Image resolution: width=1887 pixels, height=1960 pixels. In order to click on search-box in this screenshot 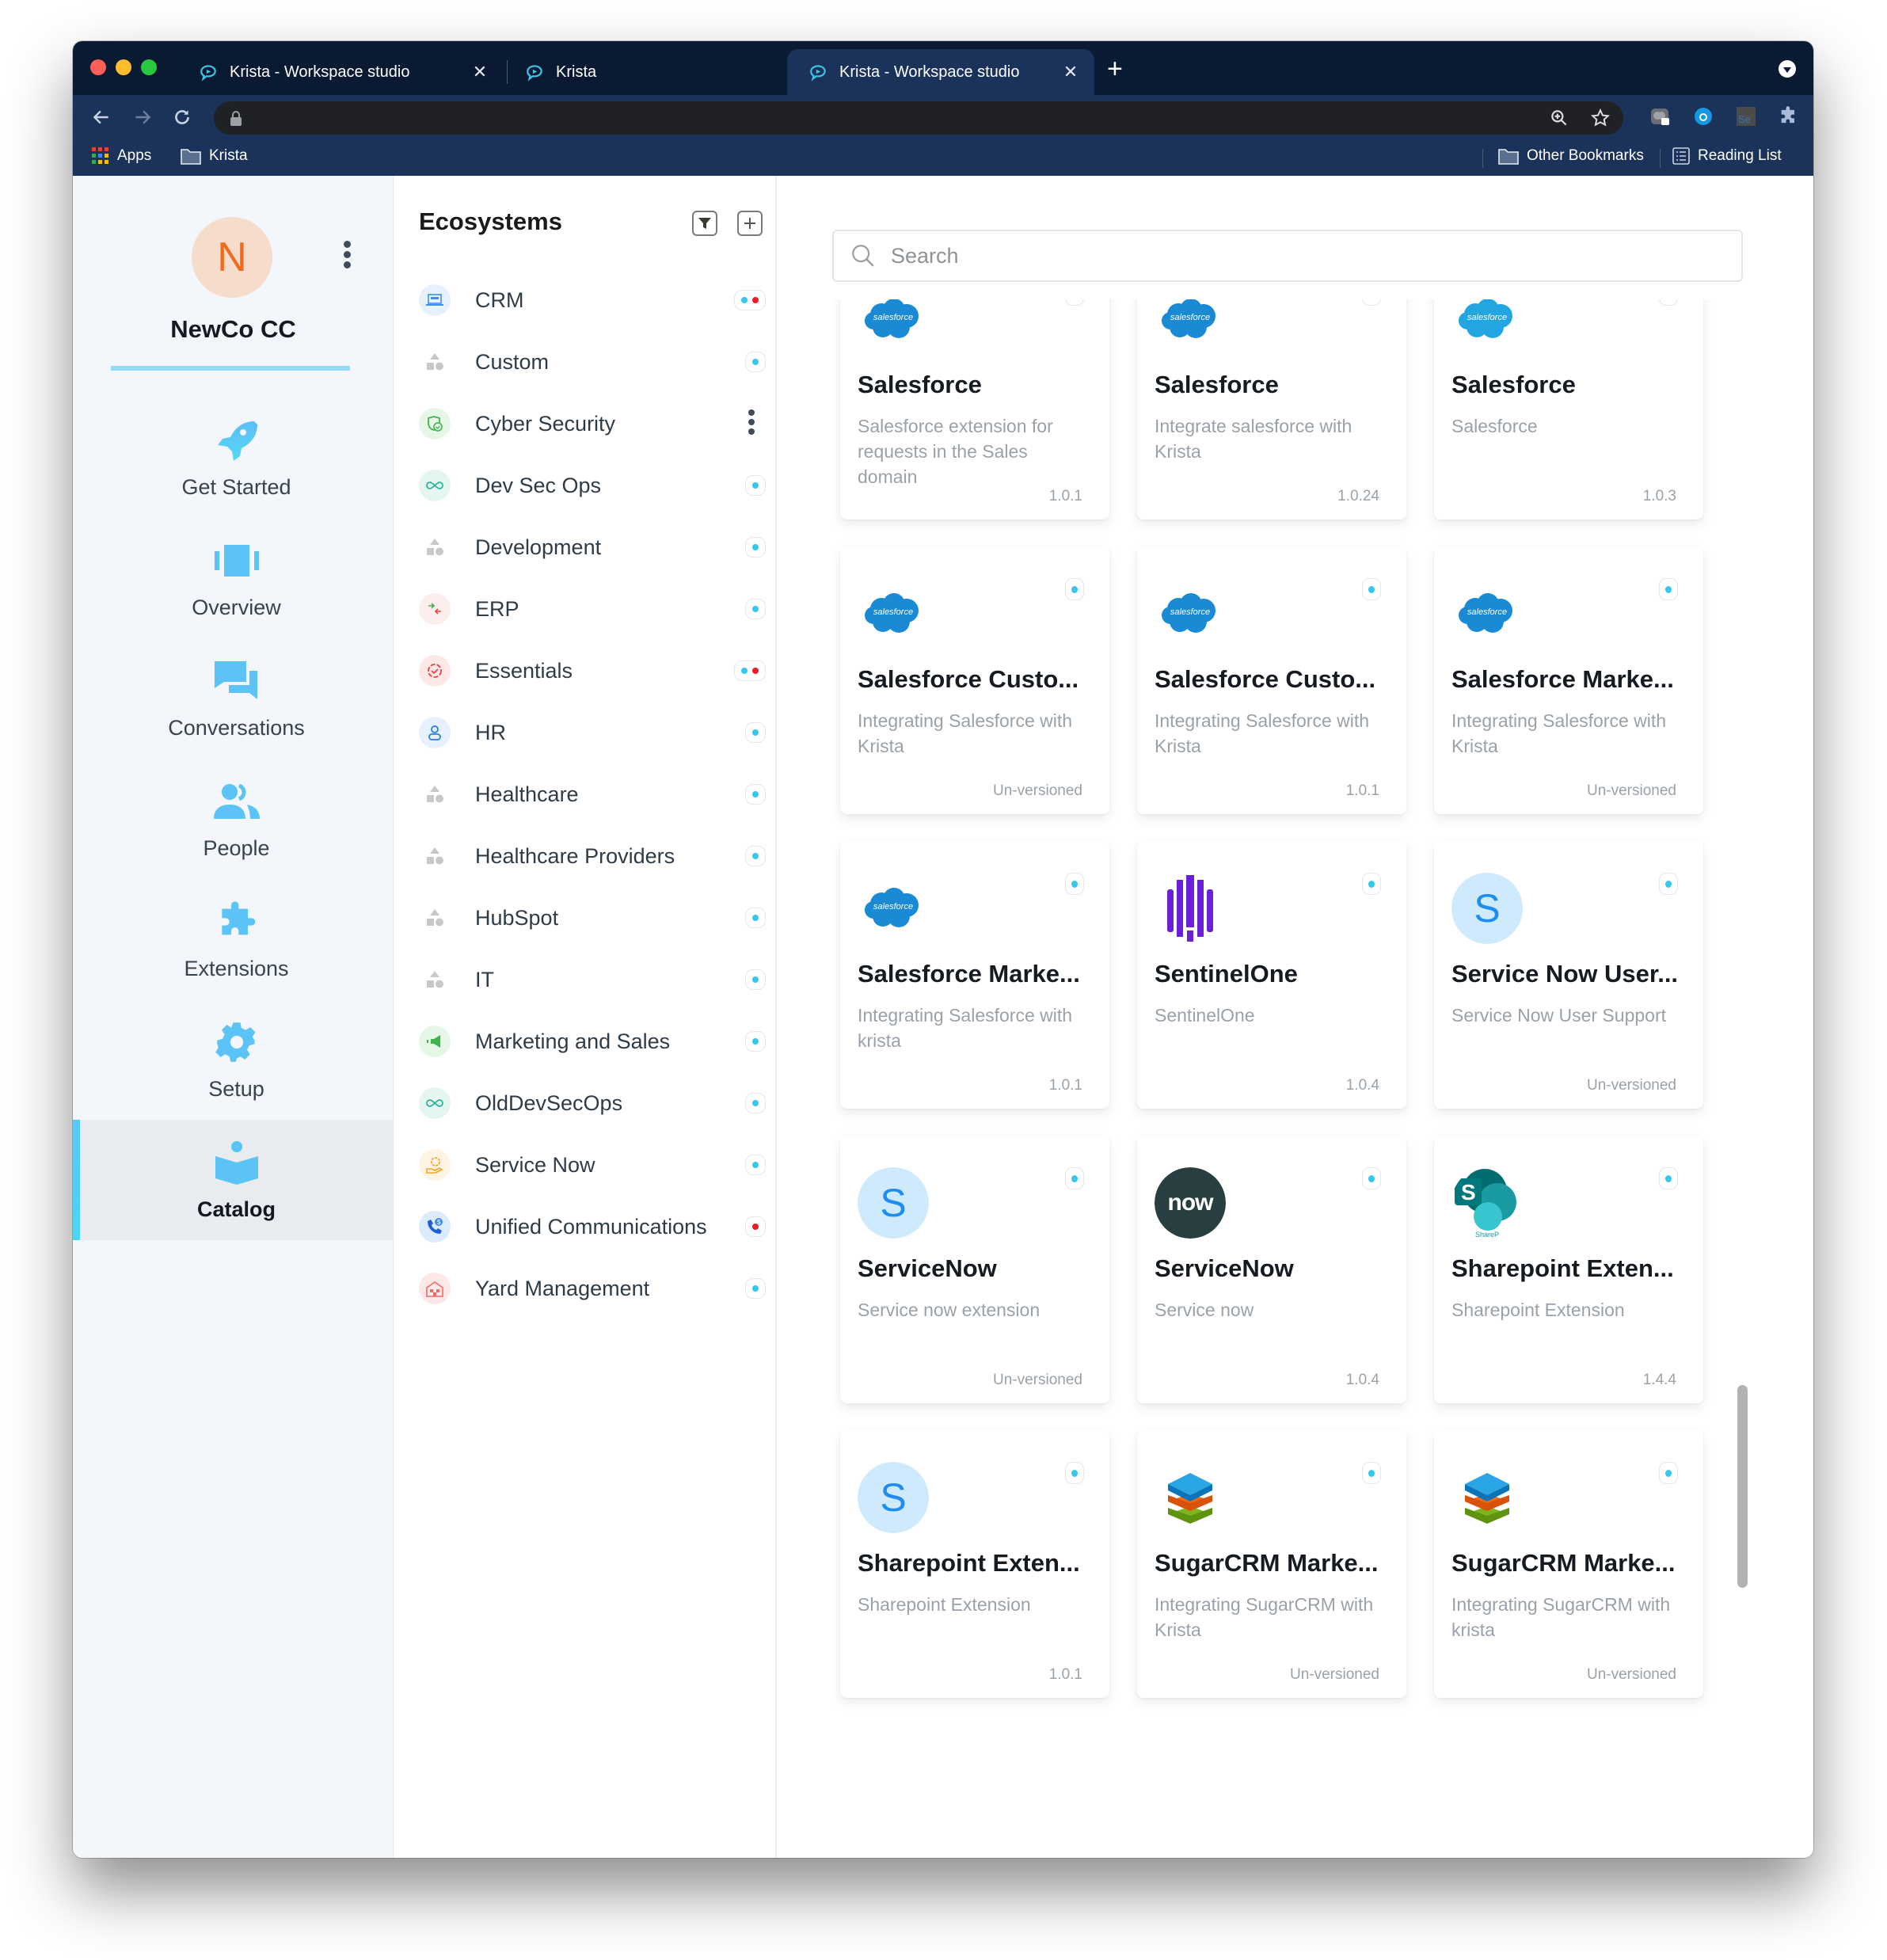, I will do `click(1287, 256)`.